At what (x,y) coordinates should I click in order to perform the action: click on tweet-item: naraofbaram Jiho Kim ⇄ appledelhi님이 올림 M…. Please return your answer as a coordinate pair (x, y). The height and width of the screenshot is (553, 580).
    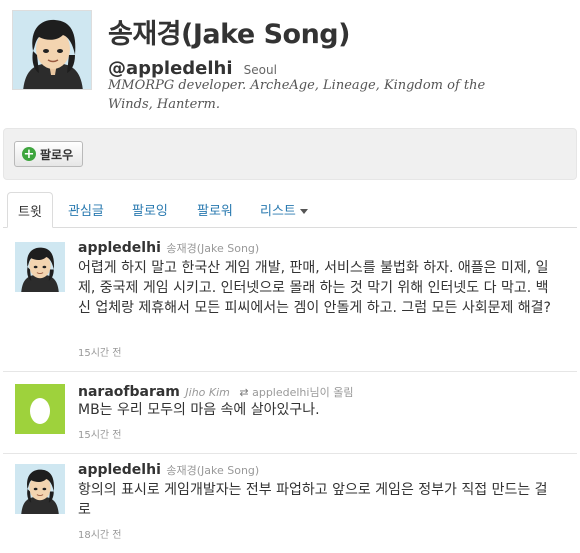
    Looking at the image, I should click on (290, 419).